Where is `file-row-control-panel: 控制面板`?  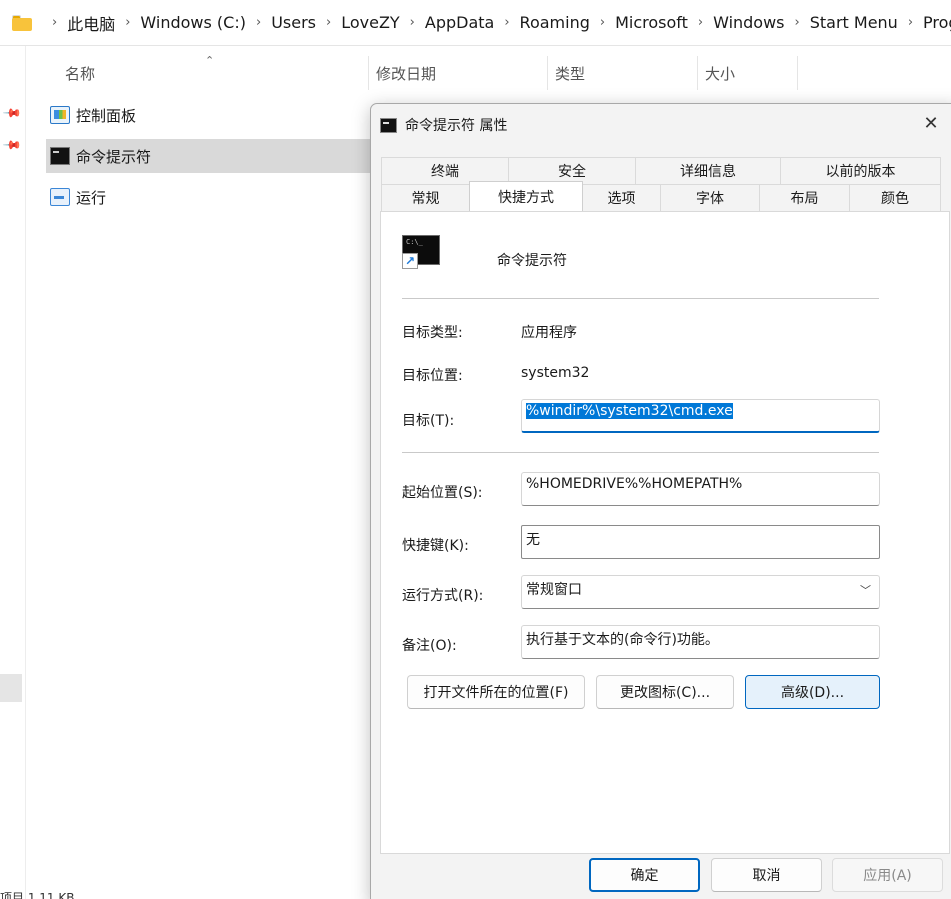 file-row-control-panel: 控制面板 is located at coordinates (211, 115).